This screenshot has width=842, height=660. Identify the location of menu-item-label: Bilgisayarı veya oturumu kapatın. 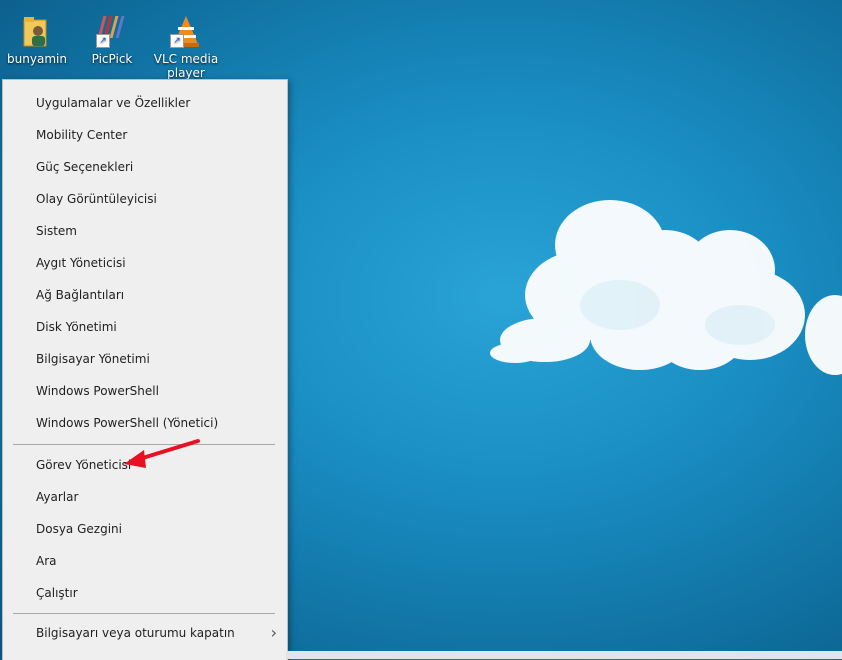
(135, 633).